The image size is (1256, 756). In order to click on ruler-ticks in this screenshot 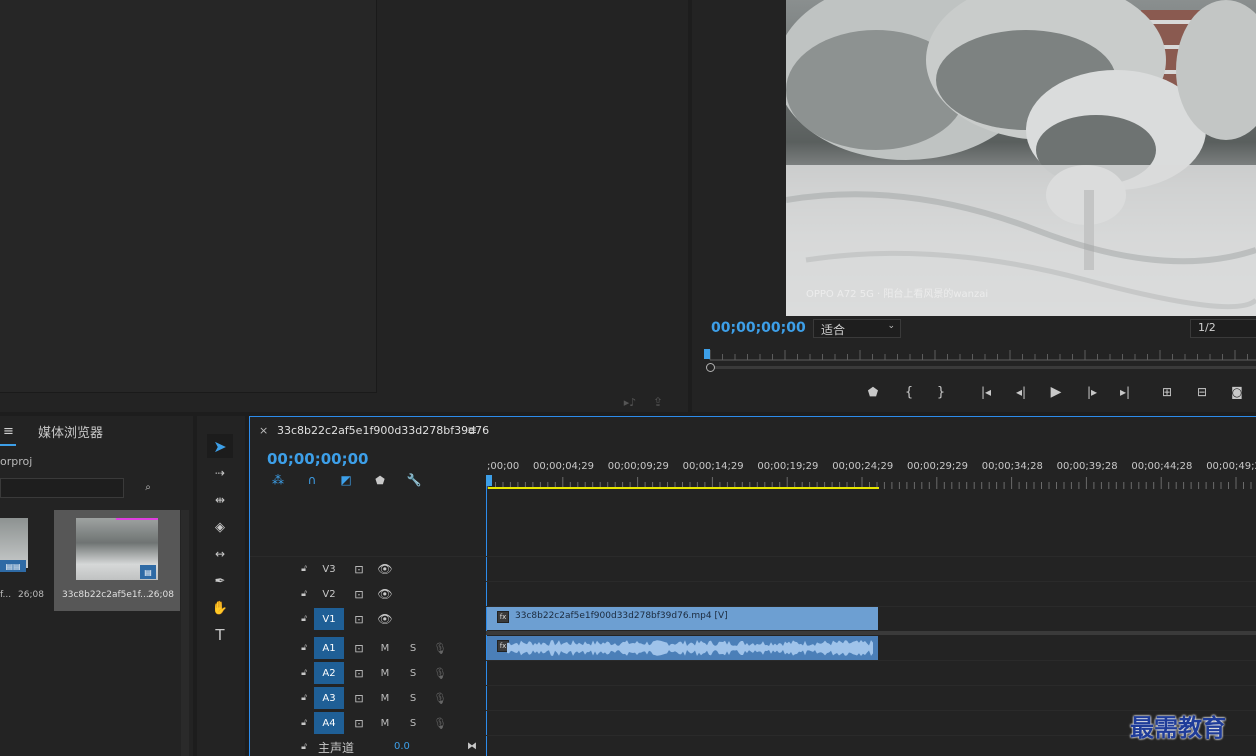, I will do `click(982, 355)`.